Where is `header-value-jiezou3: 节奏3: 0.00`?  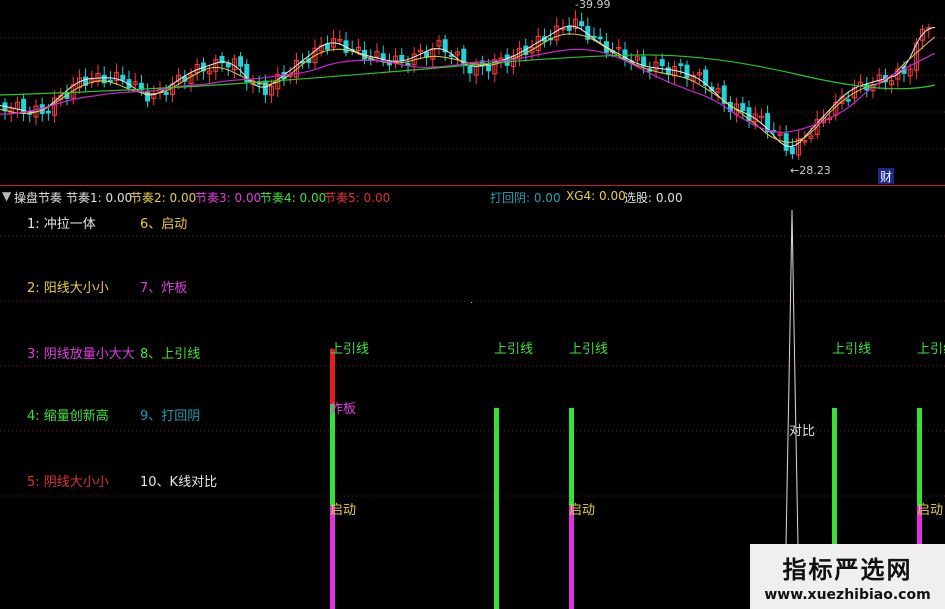 header-value-jiezou3: 节奏3: 0.00 is located at coordinates (228, 198).